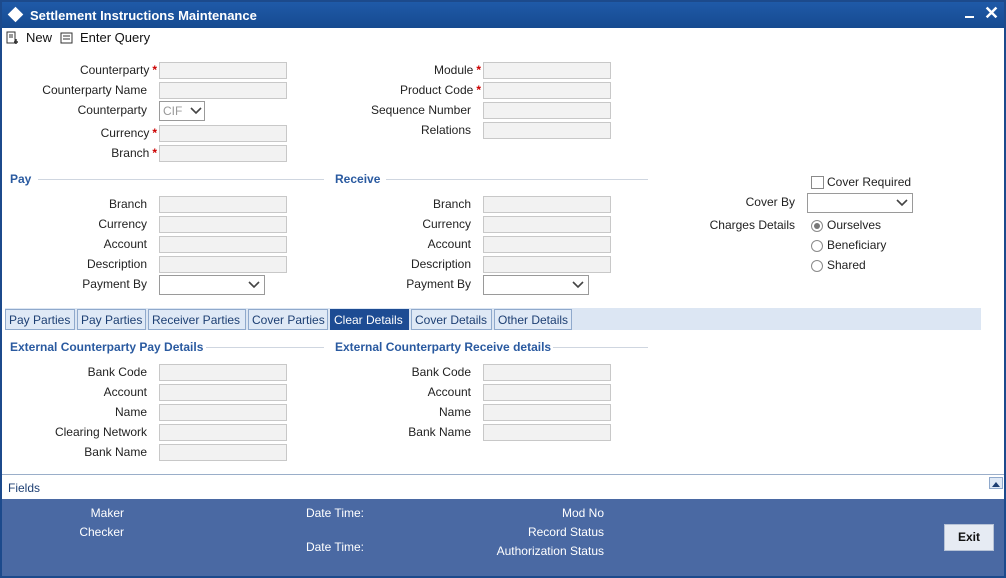 The image size is (1006, 578). What do you see at coordinates (223, 432) in the screenshot?
I see `ext-pay-clearing-network-field` at bounding box center [223, 432].